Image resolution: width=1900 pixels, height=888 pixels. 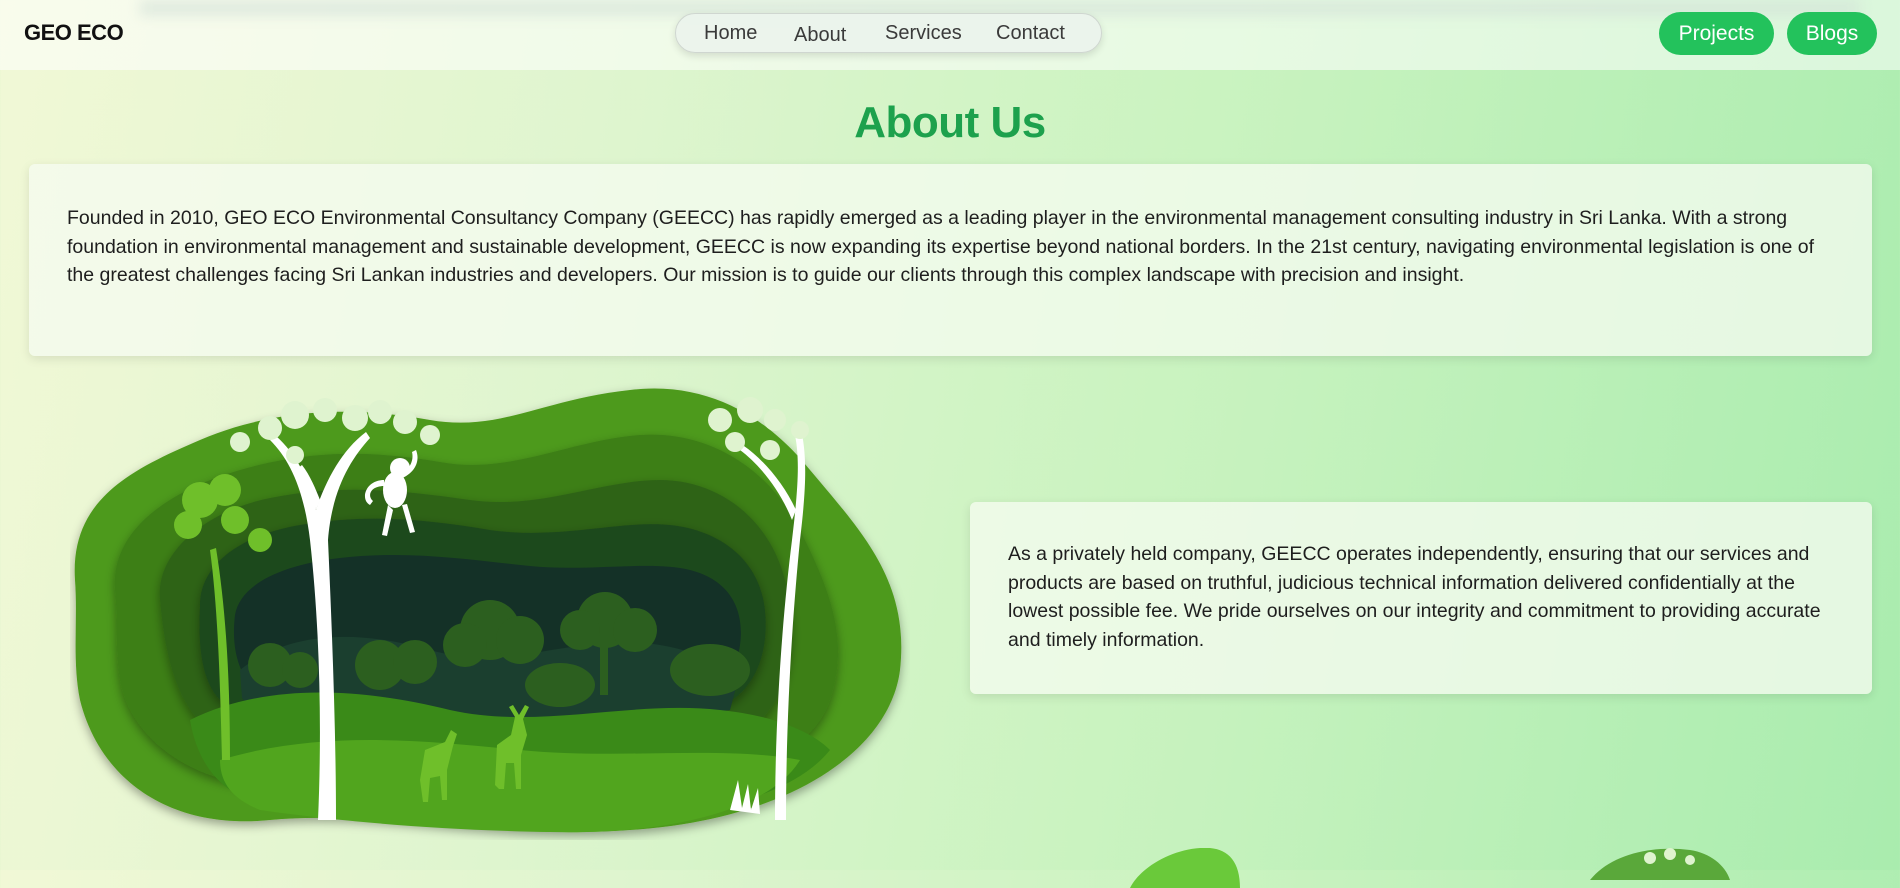 What do you see at coordinates (1832, 33) in the screenshot?
I see `blogs-button: Blogs` at bounding box center [1832, 33].